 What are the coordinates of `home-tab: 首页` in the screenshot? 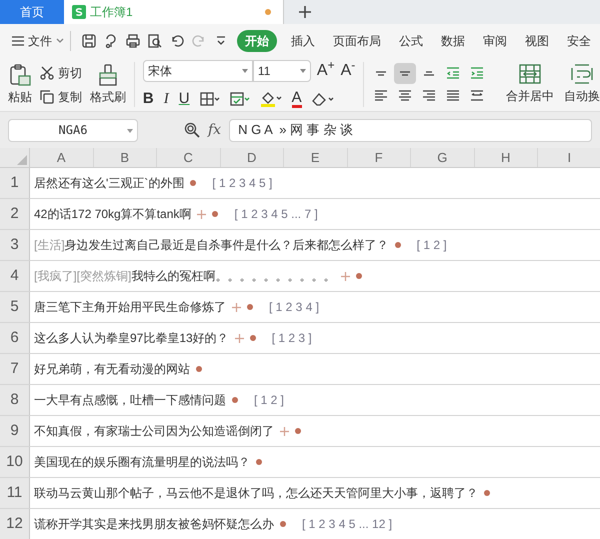 It's located at (32, 12).